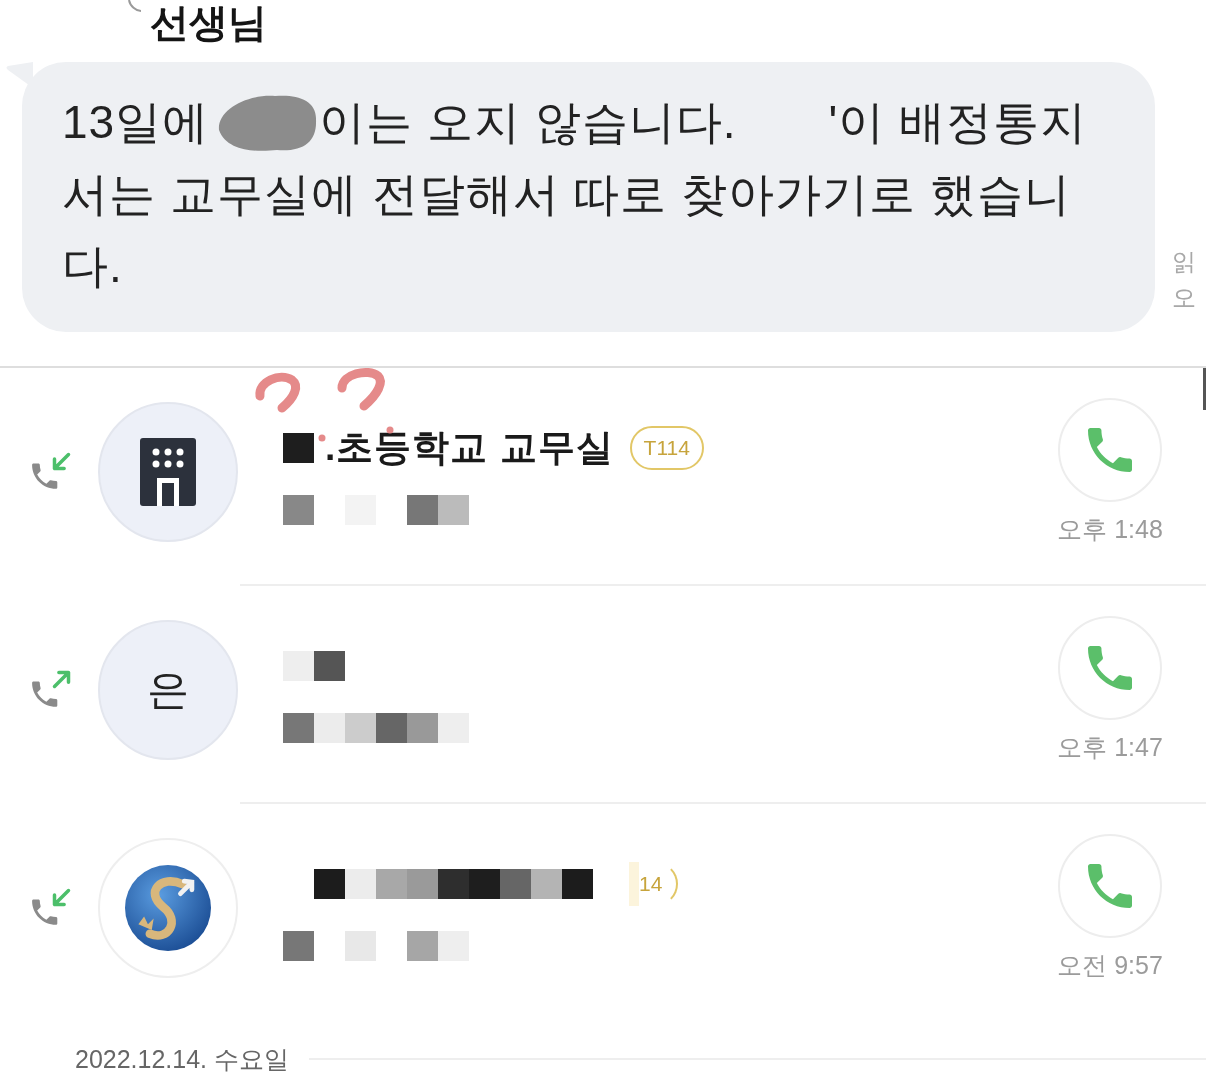  I want to click on avatar-edge-icon, so click(135, 6).